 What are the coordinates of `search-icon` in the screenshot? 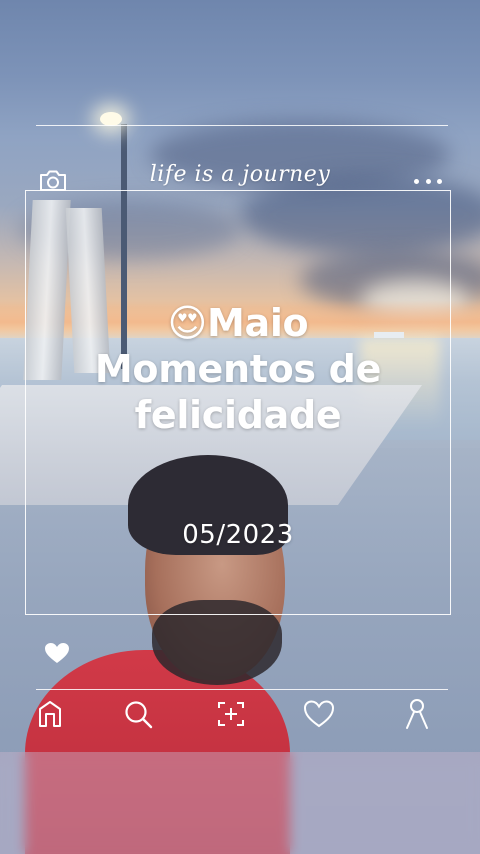 It's located at (138, 714).